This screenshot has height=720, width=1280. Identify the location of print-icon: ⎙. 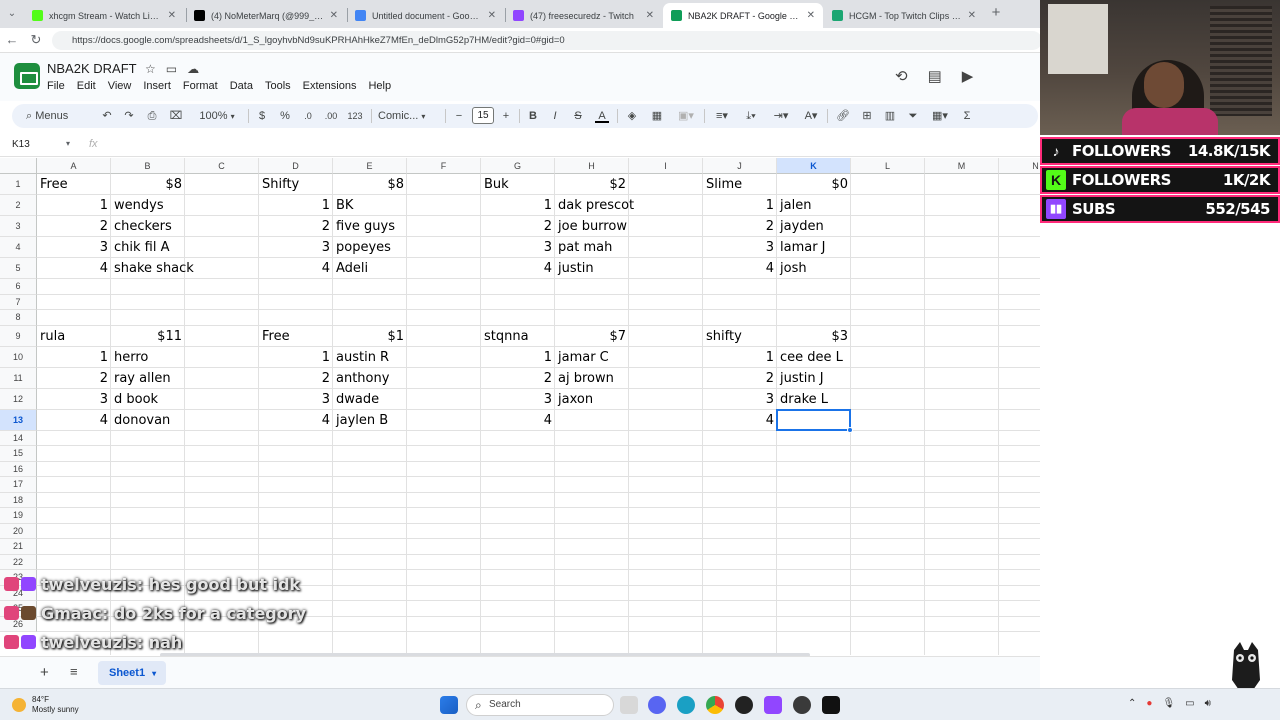
(152, 116).